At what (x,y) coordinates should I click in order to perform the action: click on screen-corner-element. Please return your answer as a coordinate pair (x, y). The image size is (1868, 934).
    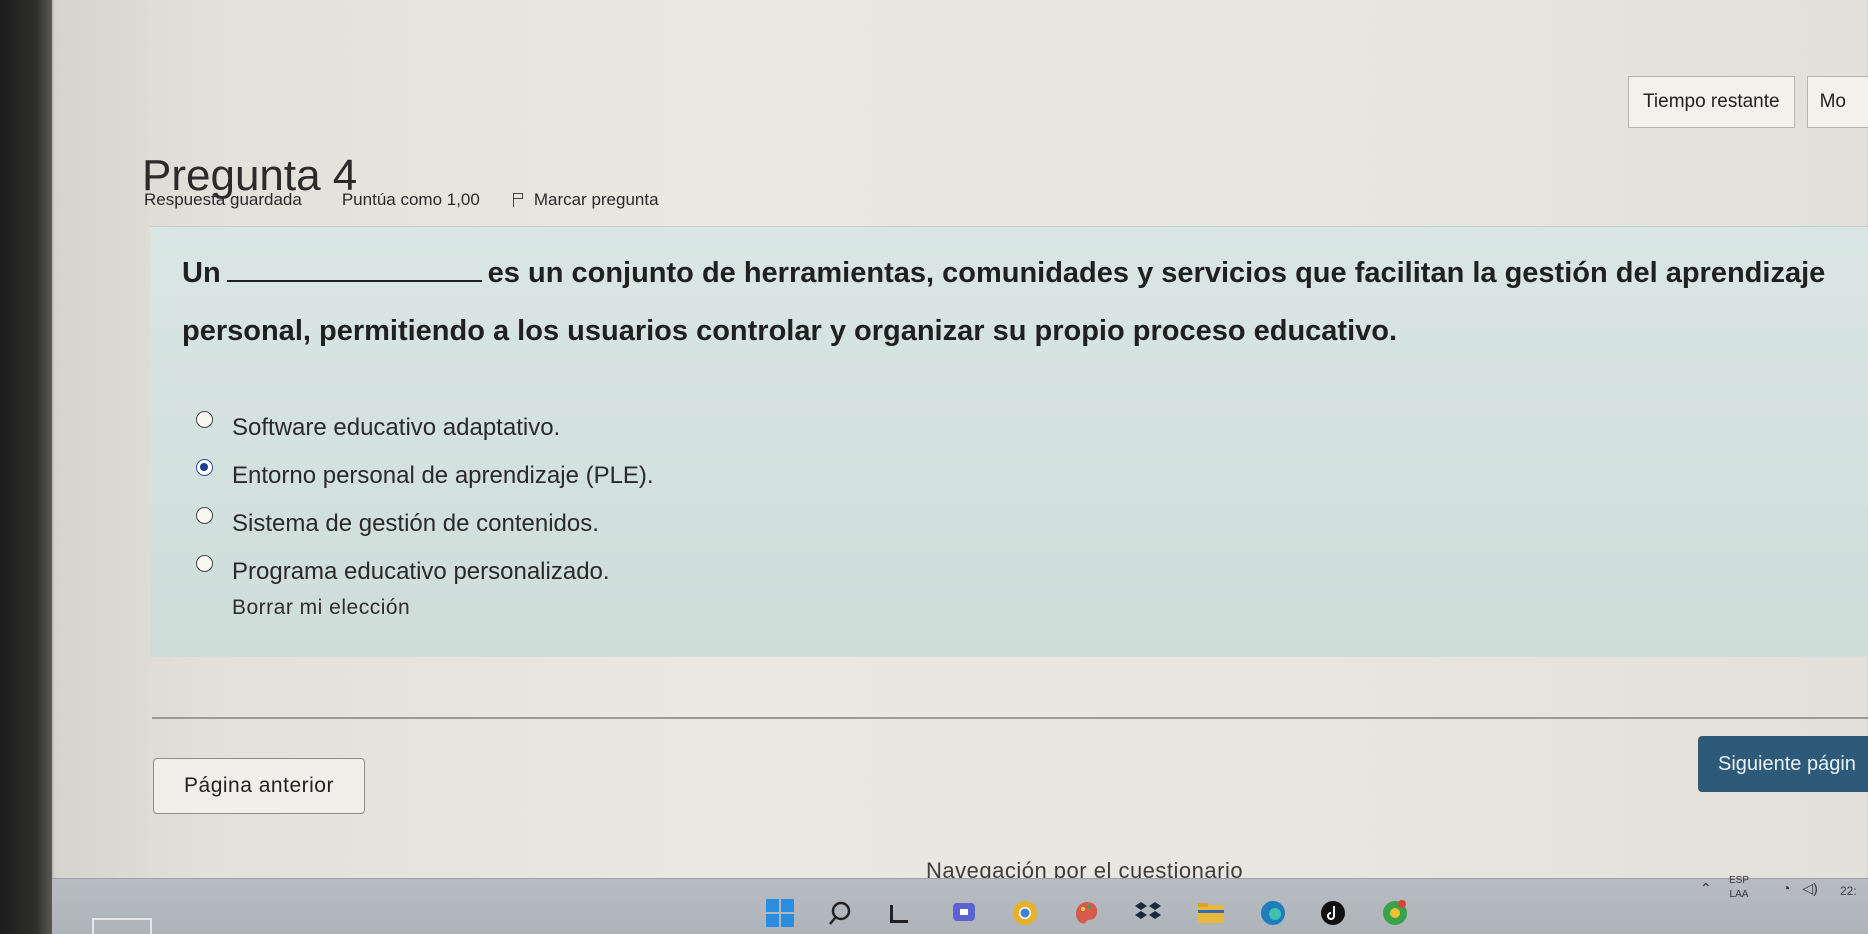
    Looking at the image, I should click on (122, 926).